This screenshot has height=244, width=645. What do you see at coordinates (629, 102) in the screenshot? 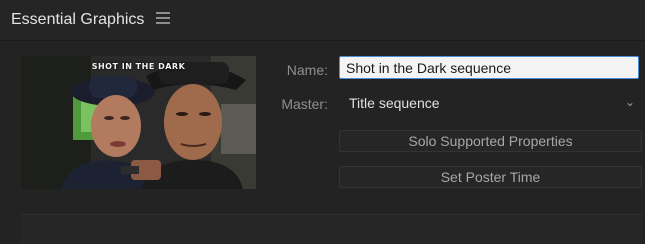
I see `chevron-down-icon: ⌄` at bounding box center [629, 102].